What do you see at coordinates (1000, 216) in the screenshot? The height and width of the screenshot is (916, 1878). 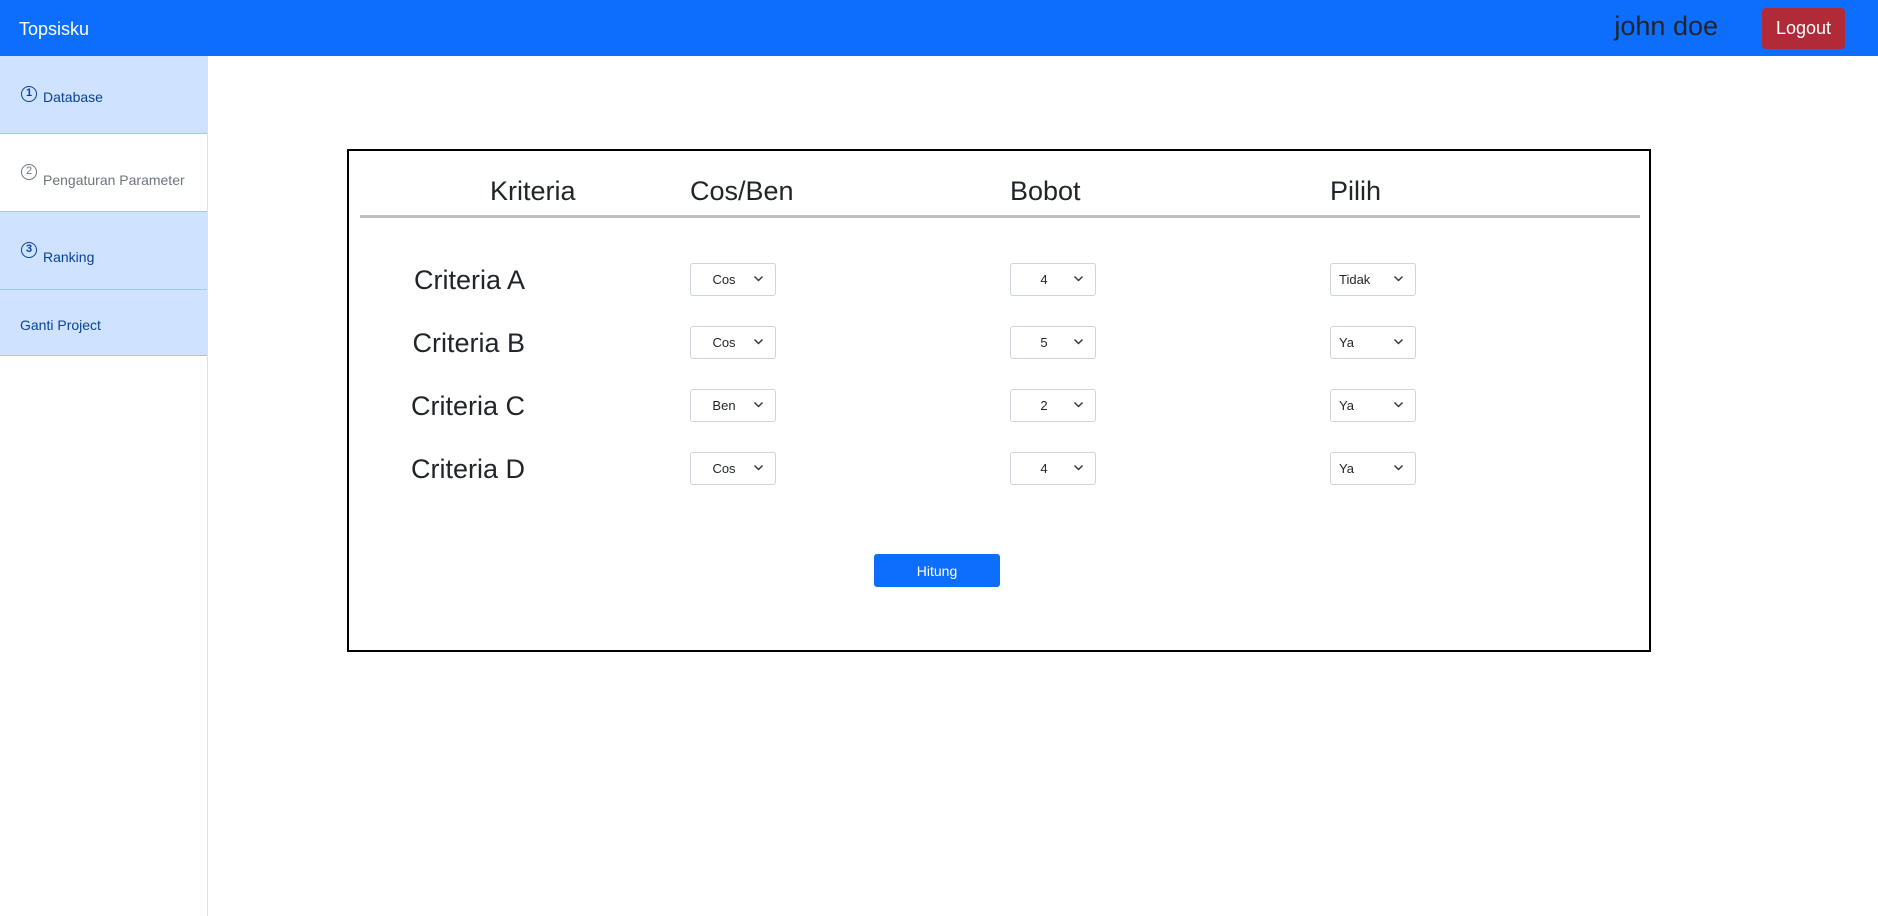 I see `header-divider` at bounding box center [1000, 216].